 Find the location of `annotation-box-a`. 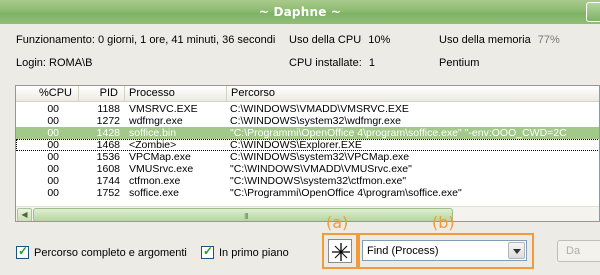

annotation-box-a is located at coordinates (340, 251).